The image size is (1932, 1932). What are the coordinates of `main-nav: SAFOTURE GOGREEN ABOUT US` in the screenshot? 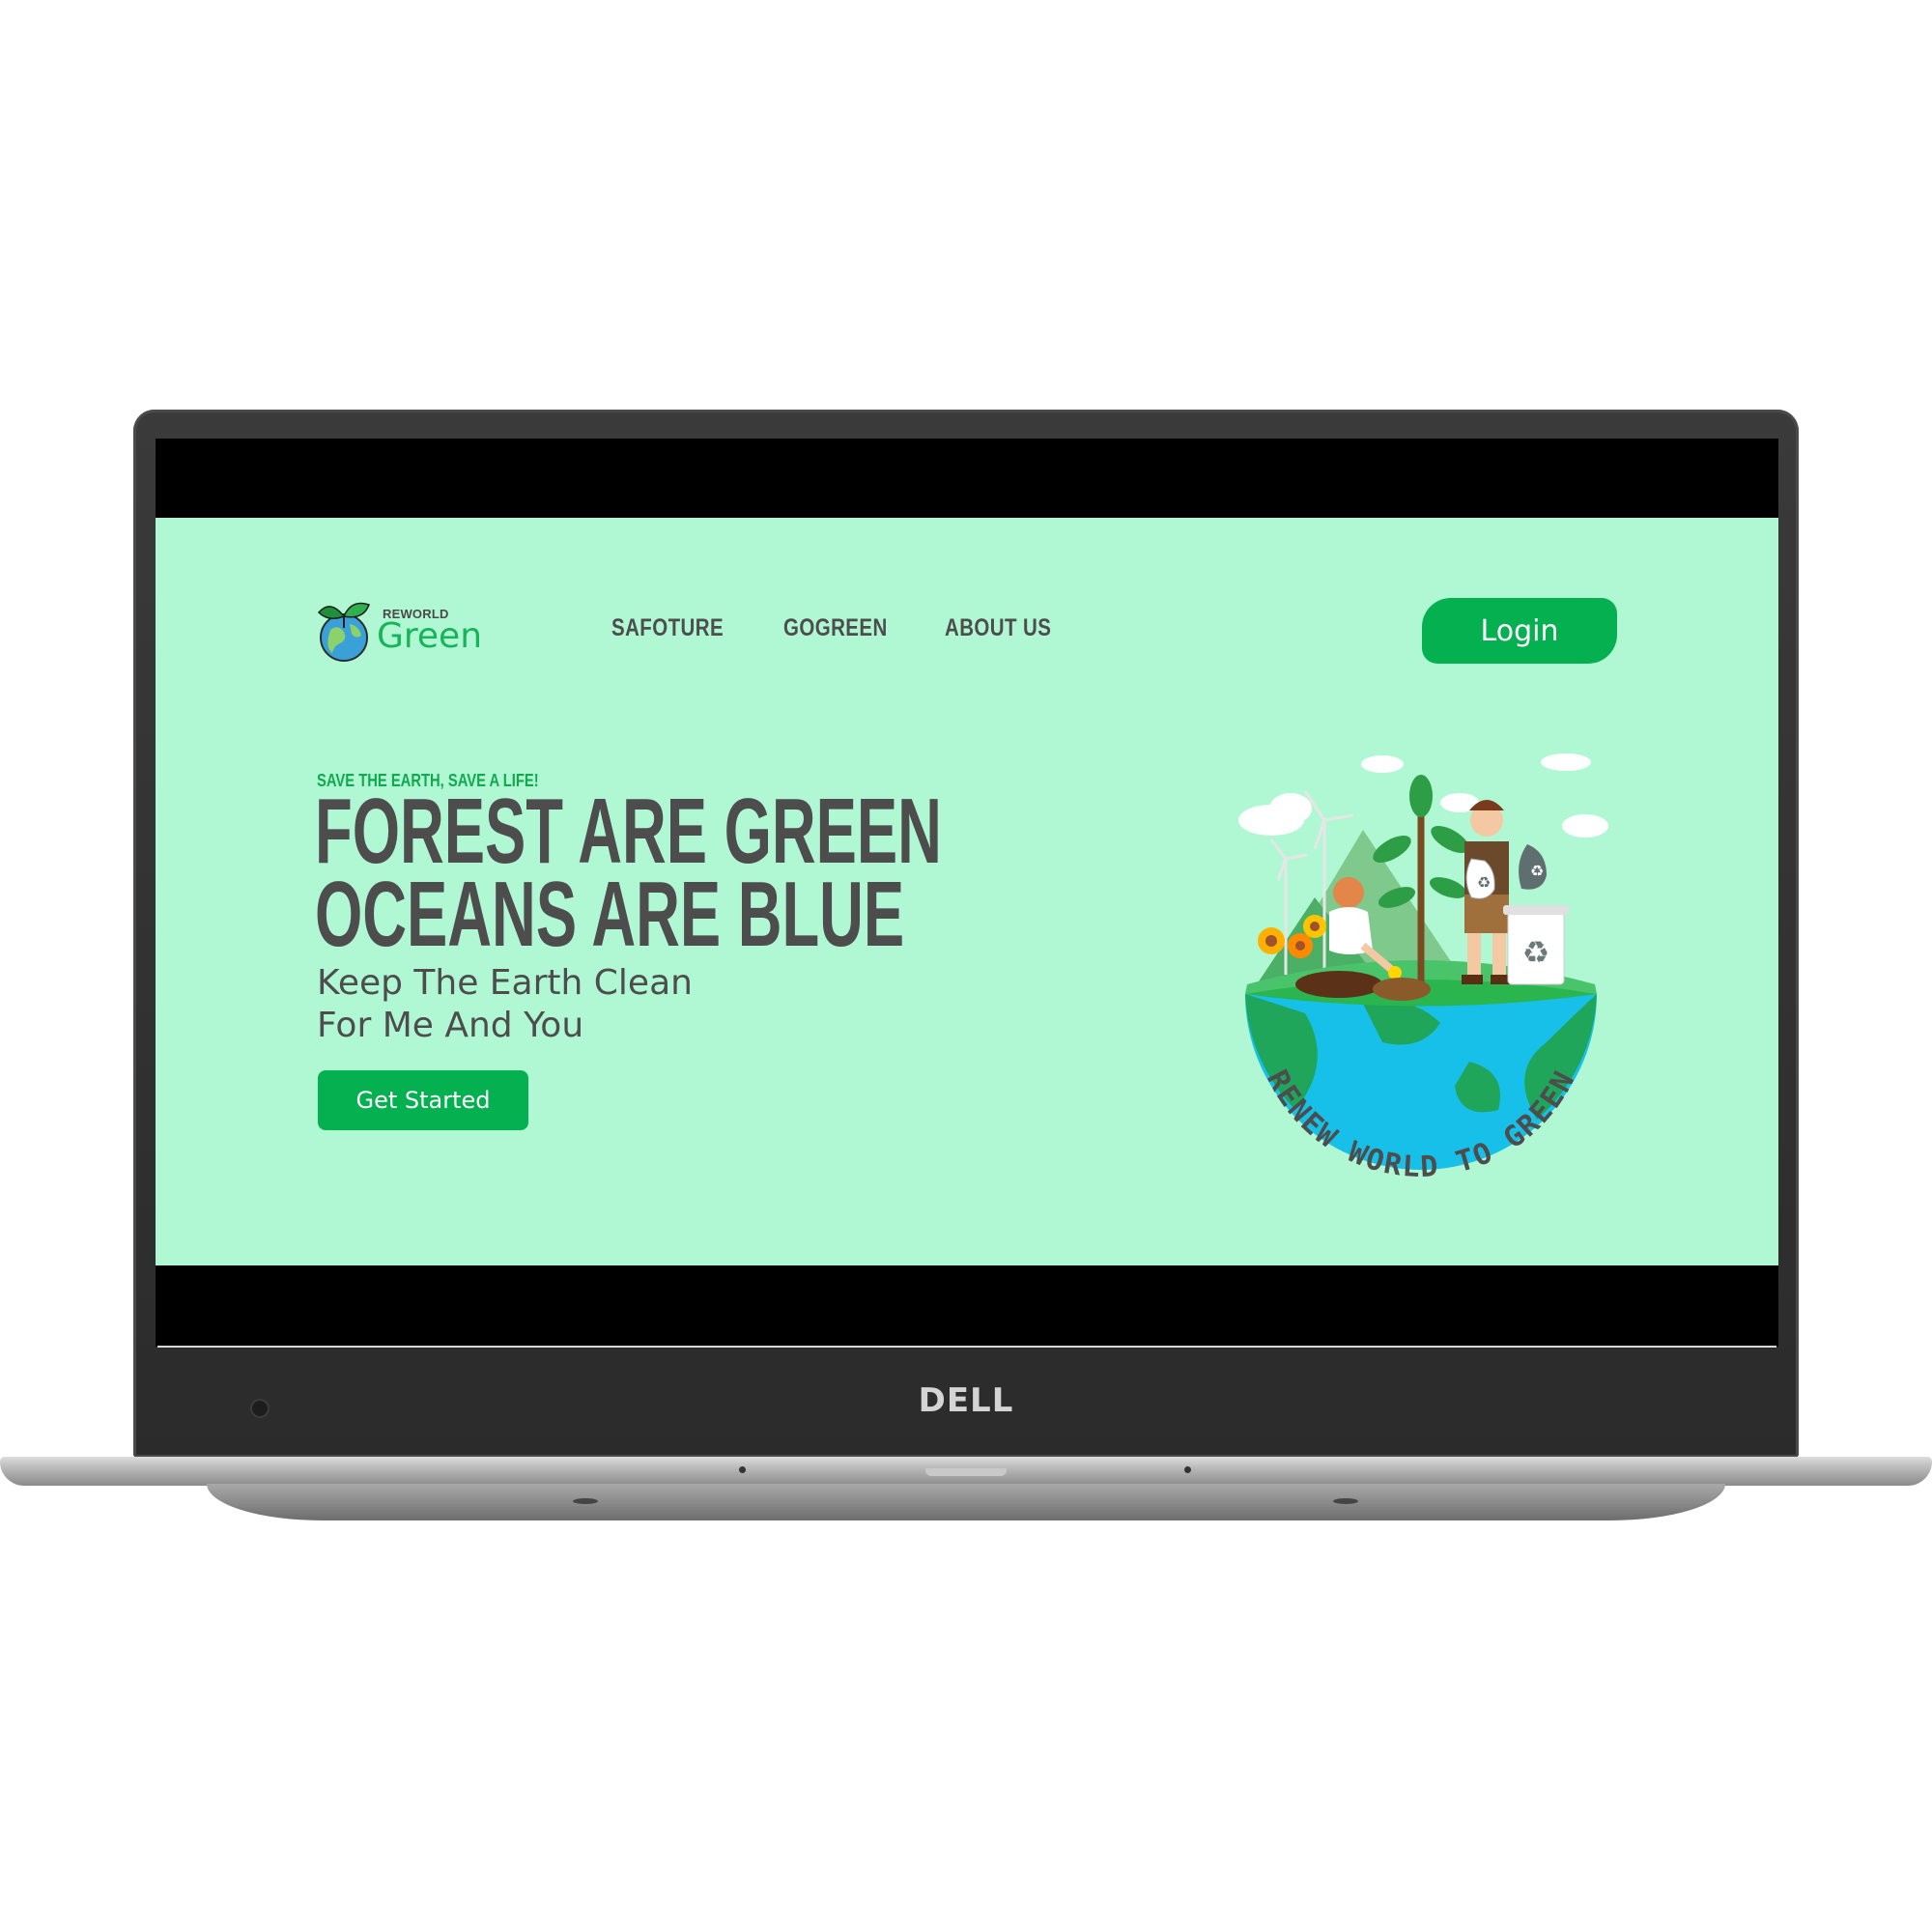 It's located at (842, 628).